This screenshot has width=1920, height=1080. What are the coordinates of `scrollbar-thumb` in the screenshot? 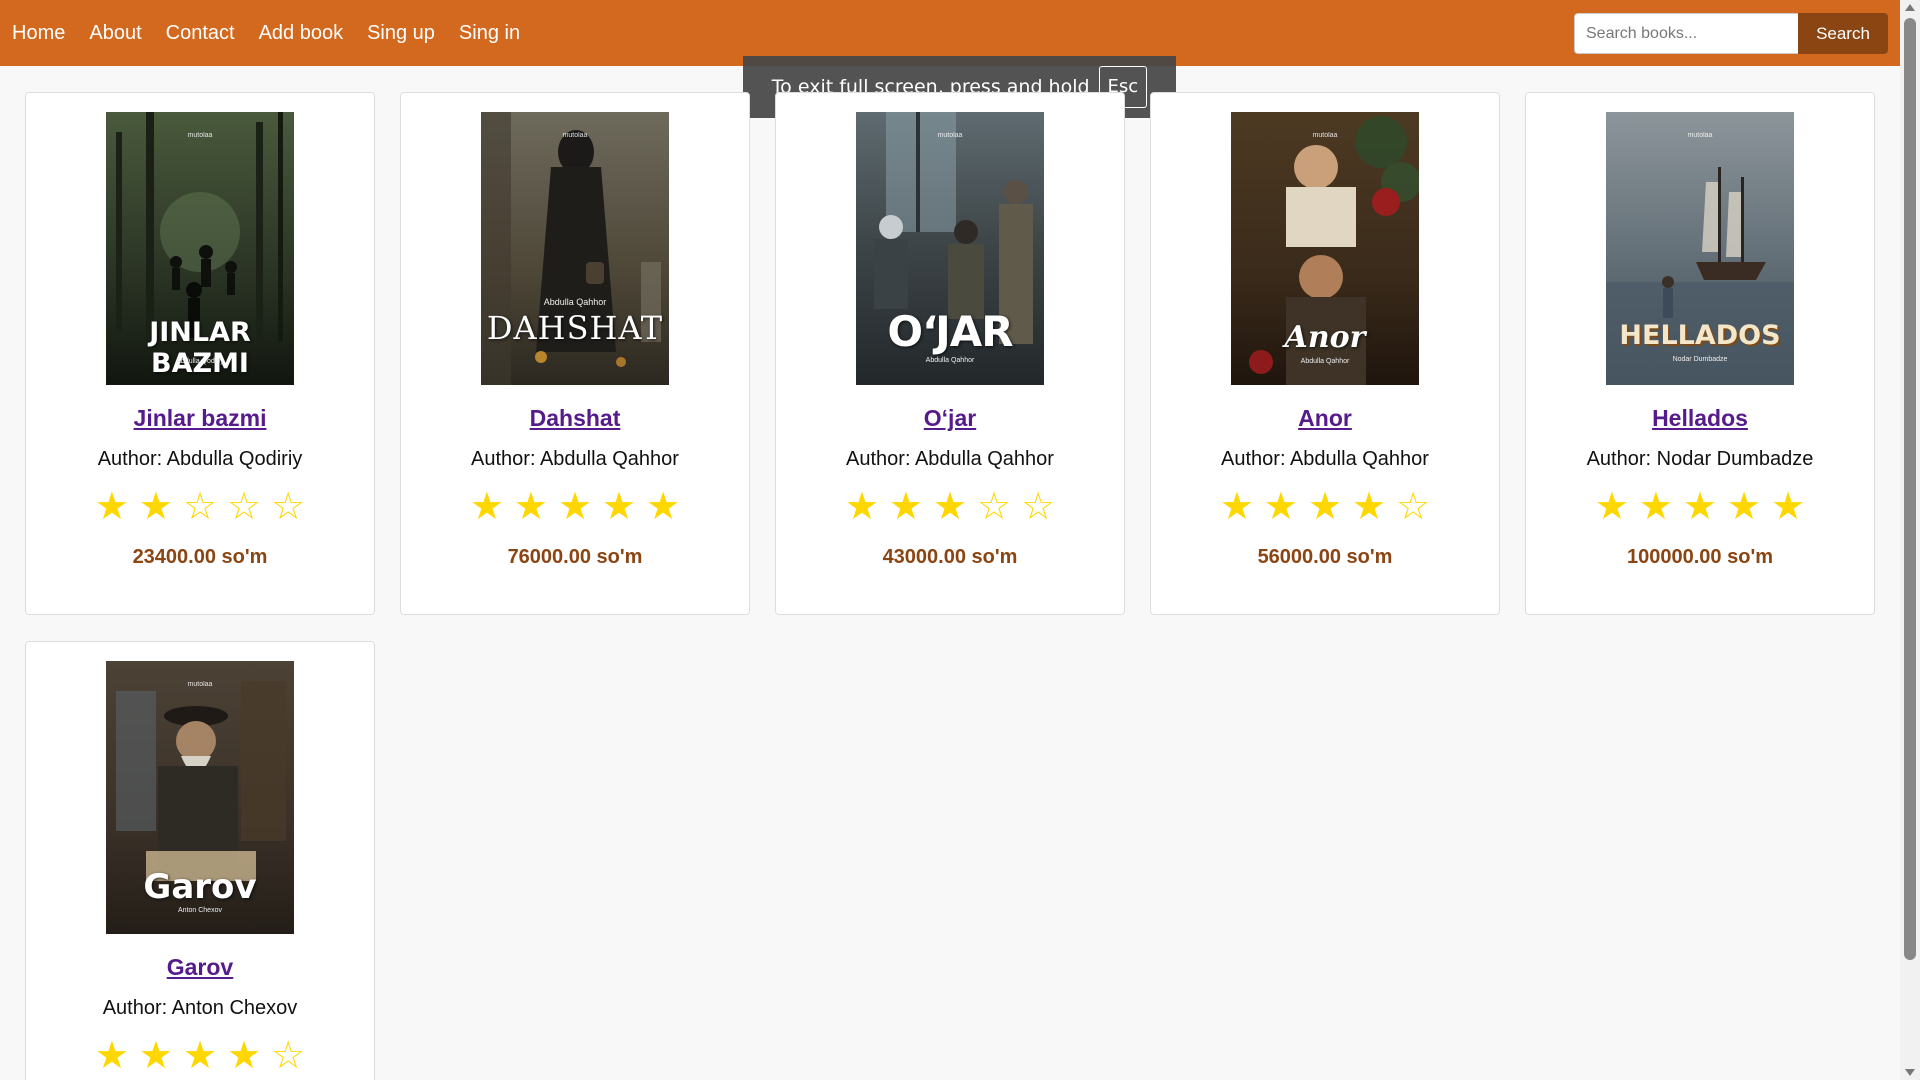 It's located at (1910, 489).